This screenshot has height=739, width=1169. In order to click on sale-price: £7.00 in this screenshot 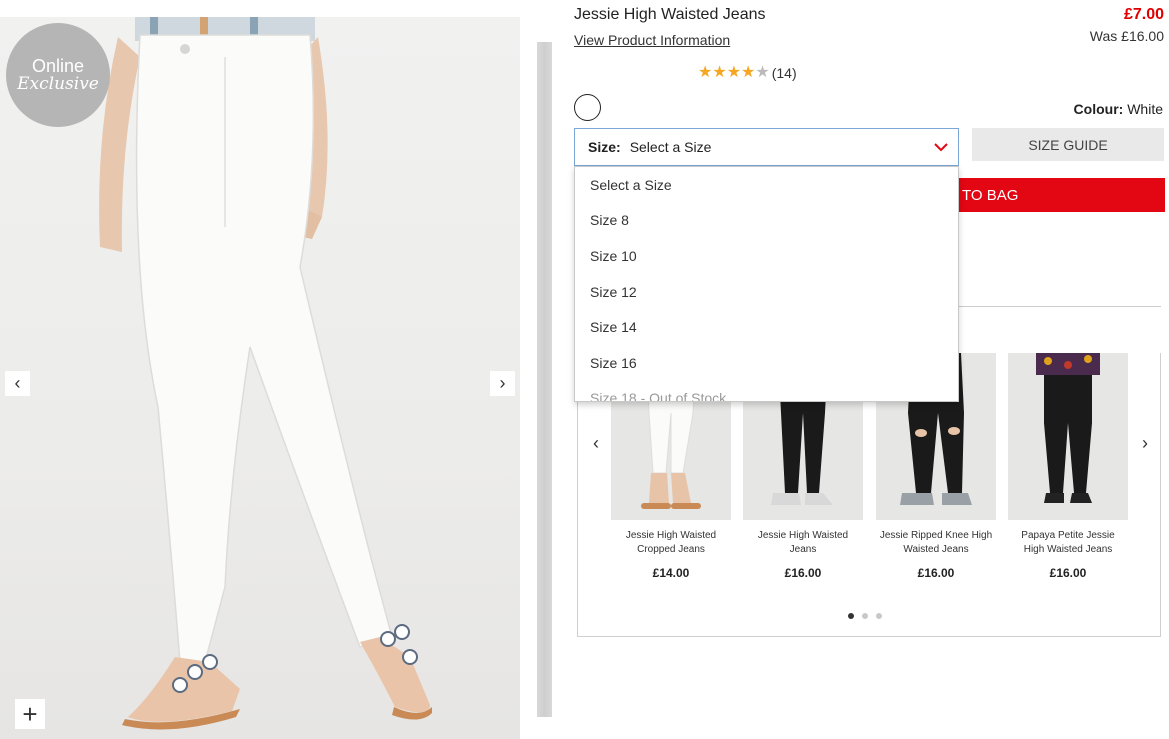, I will do `click(1143, 14)`.